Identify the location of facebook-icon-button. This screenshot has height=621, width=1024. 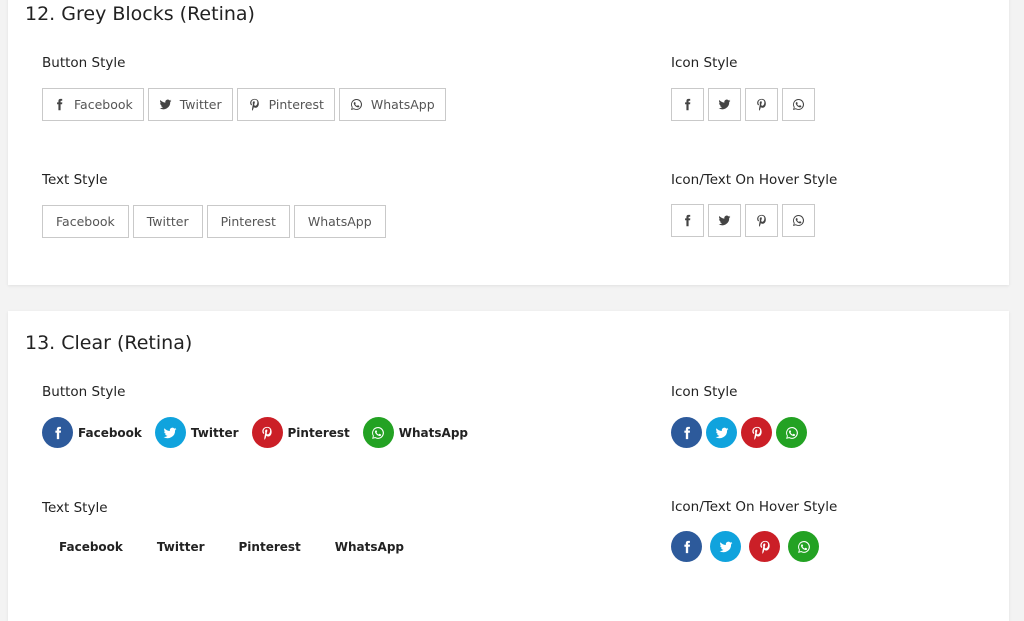
(687, 104).